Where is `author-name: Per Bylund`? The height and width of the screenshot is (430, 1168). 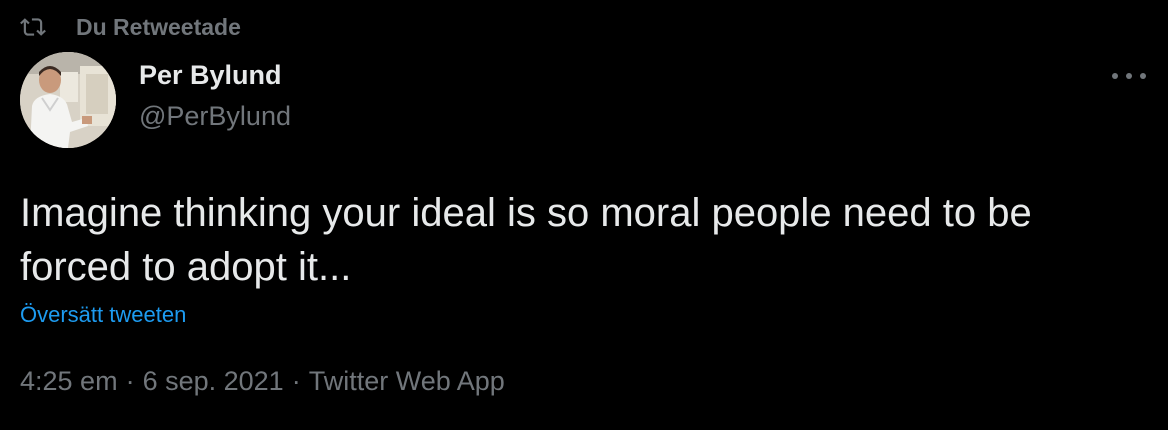 author-name: Per Bylund is located at coordinates (210, 75).